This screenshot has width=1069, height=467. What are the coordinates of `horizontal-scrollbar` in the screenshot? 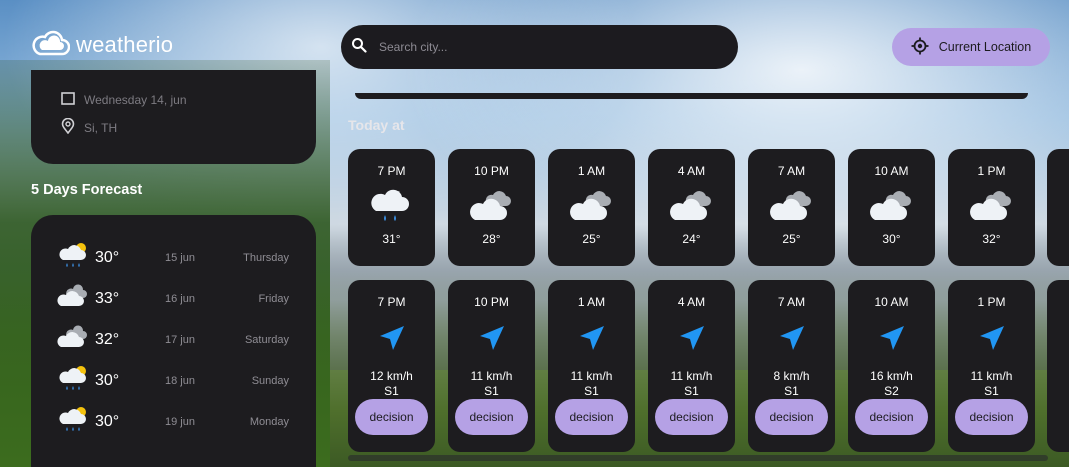 It's located at (698, 458).